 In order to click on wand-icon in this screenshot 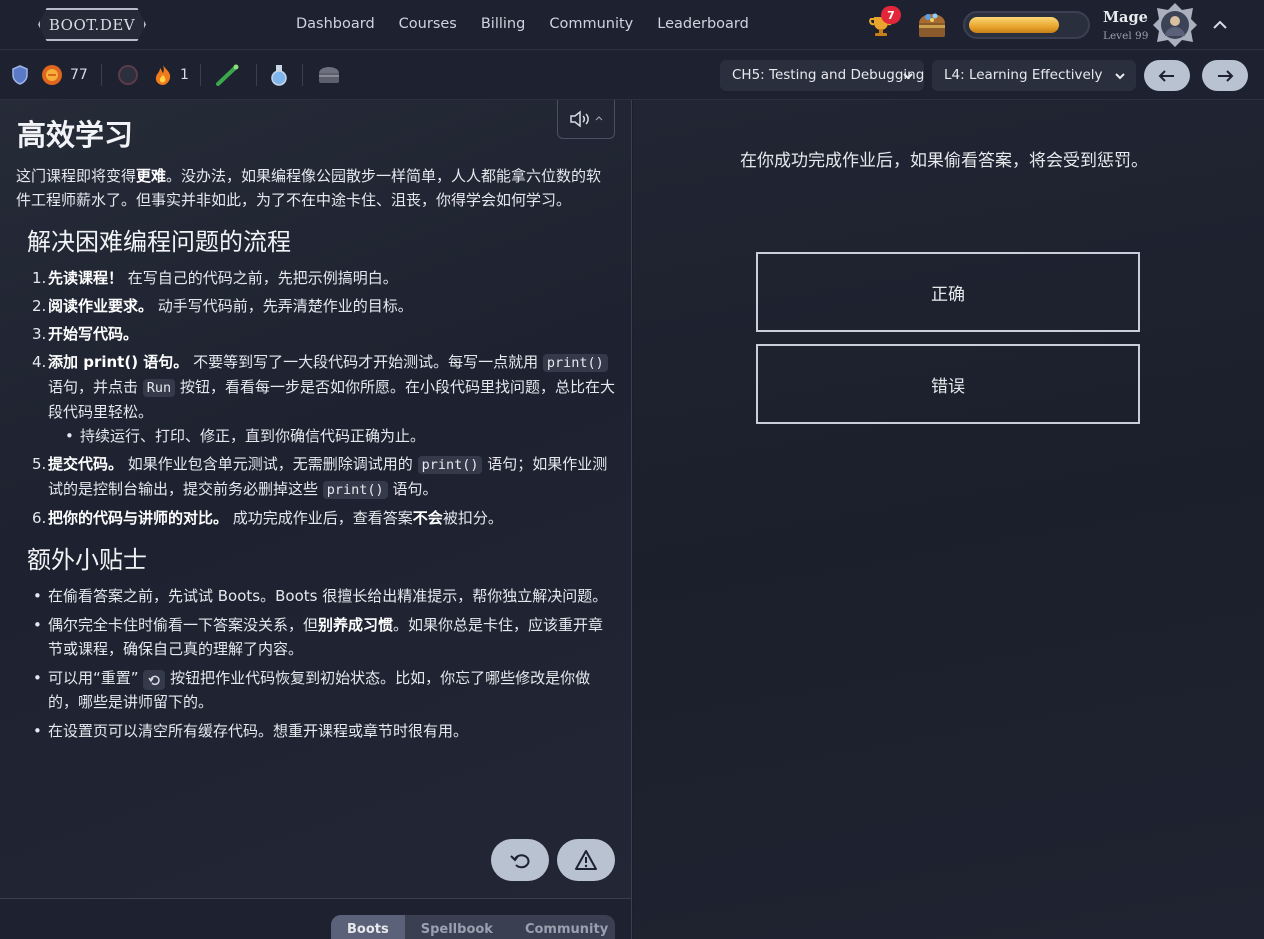, I will do `click(227, 75)`.